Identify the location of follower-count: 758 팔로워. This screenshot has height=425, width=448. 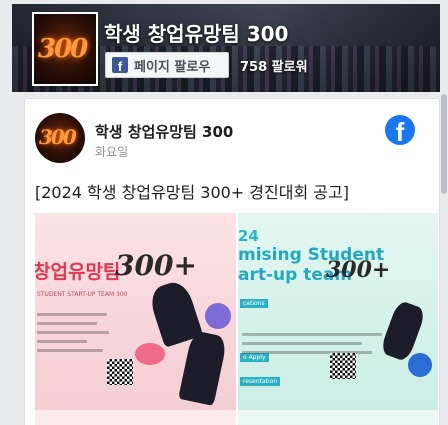
(274, 67).